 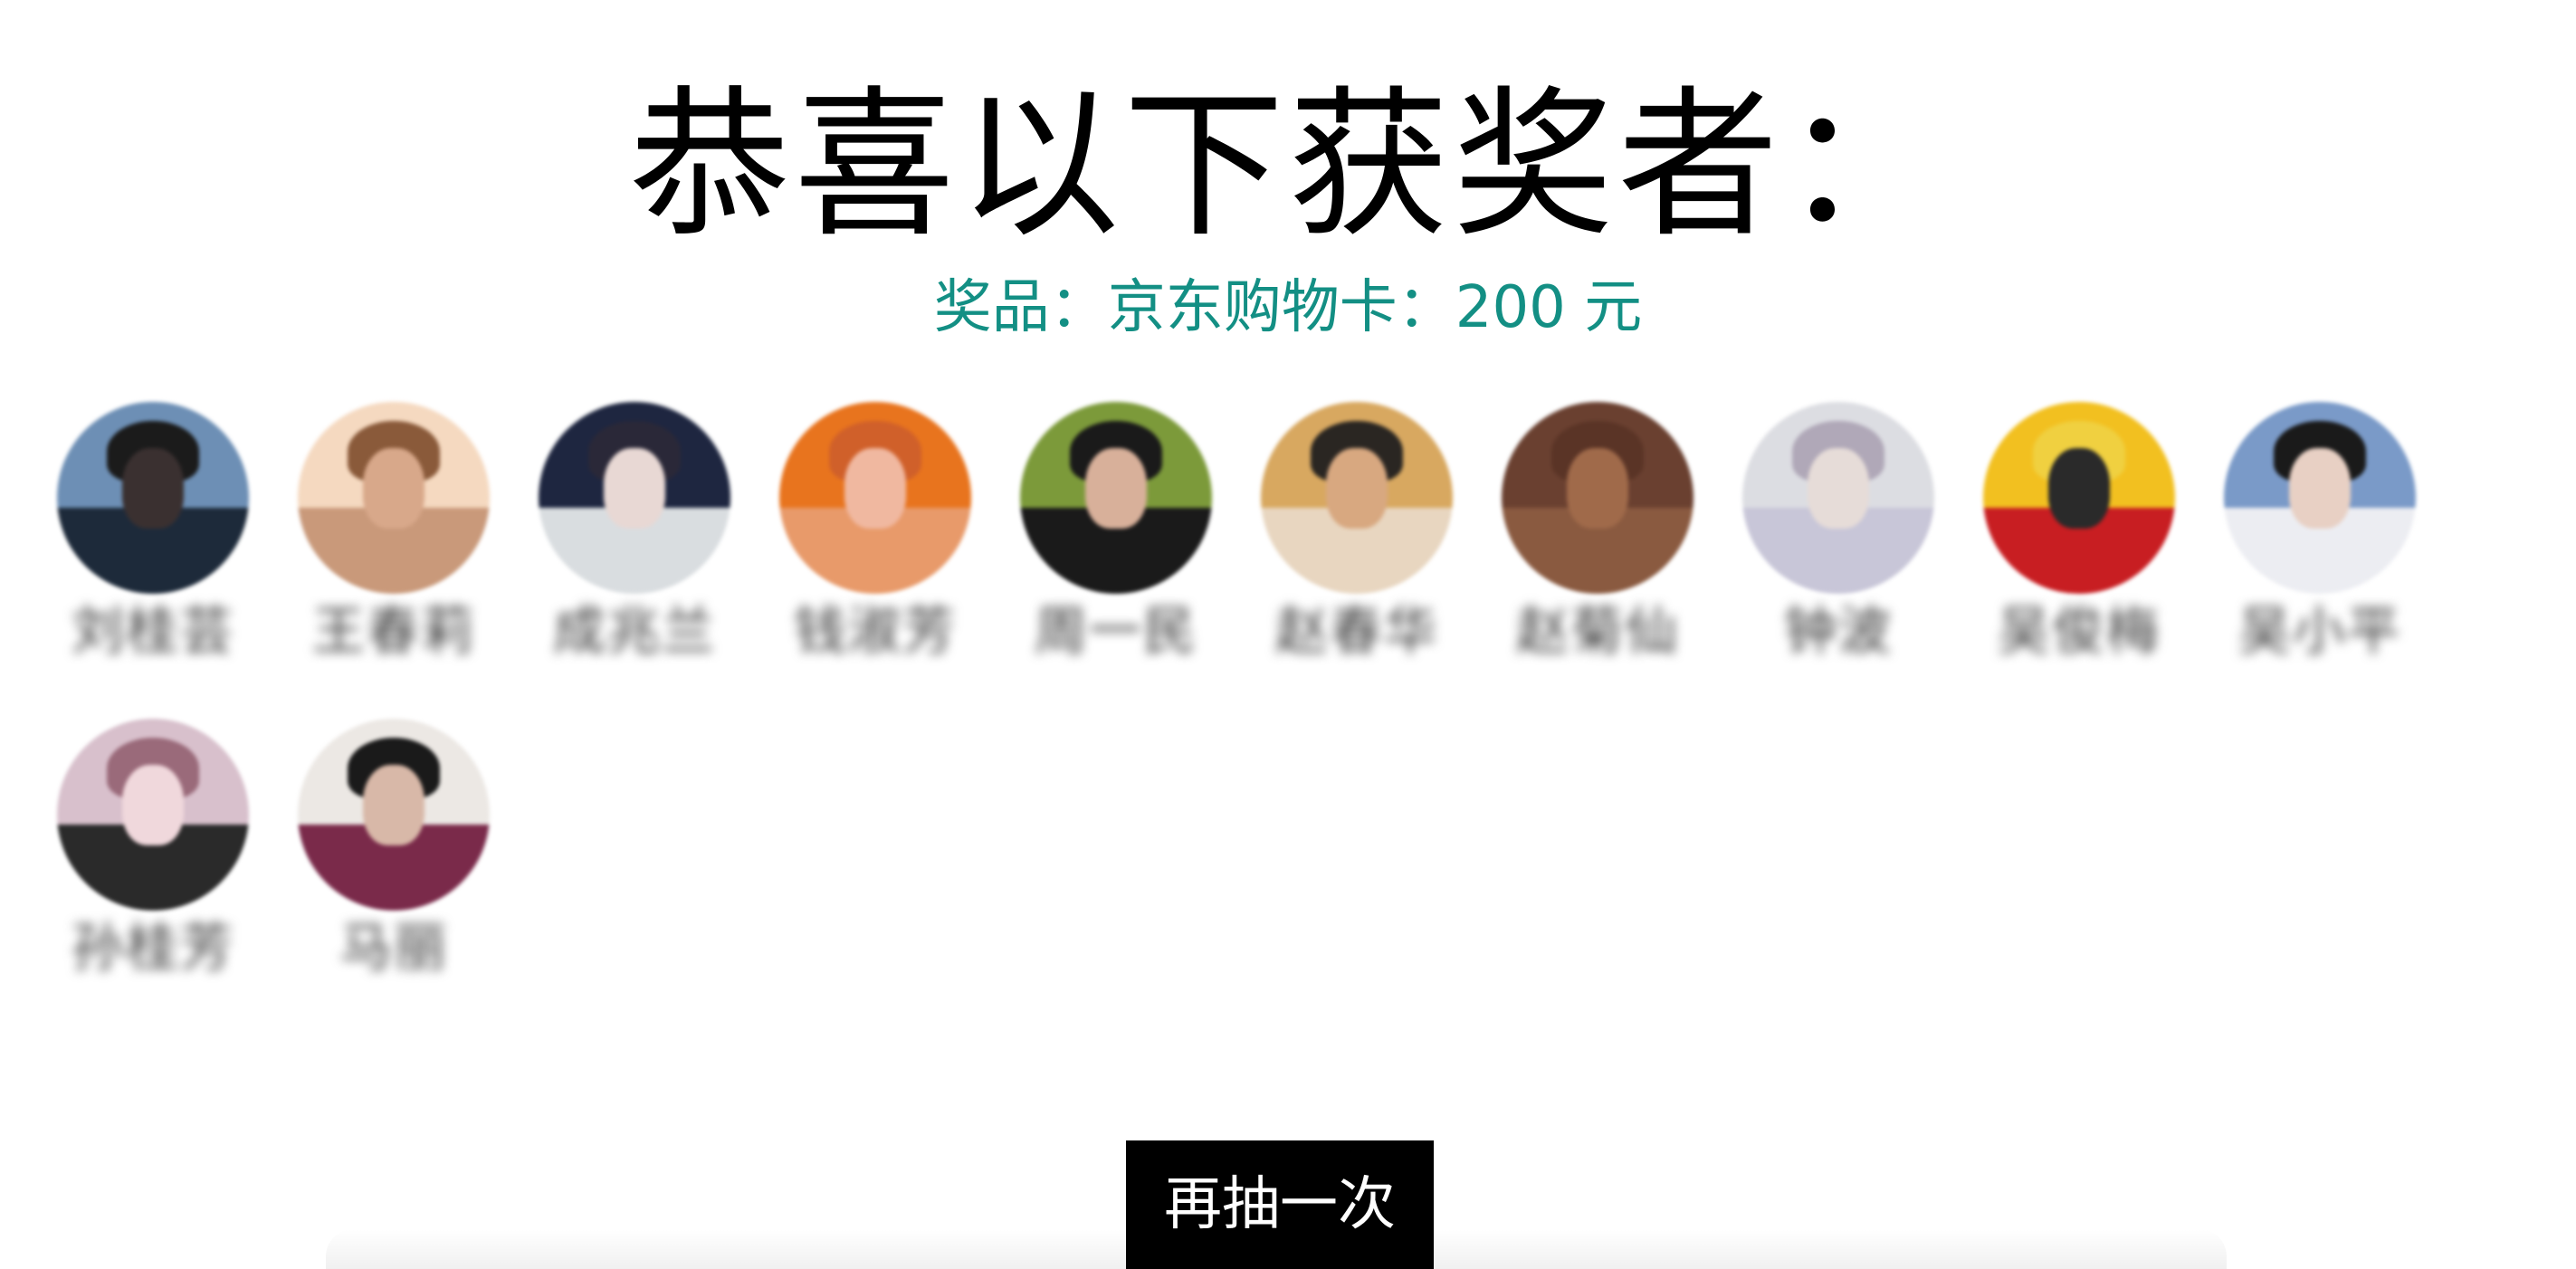 I want to click on window-bottom-shadow, so click(x=1276, y=1249).